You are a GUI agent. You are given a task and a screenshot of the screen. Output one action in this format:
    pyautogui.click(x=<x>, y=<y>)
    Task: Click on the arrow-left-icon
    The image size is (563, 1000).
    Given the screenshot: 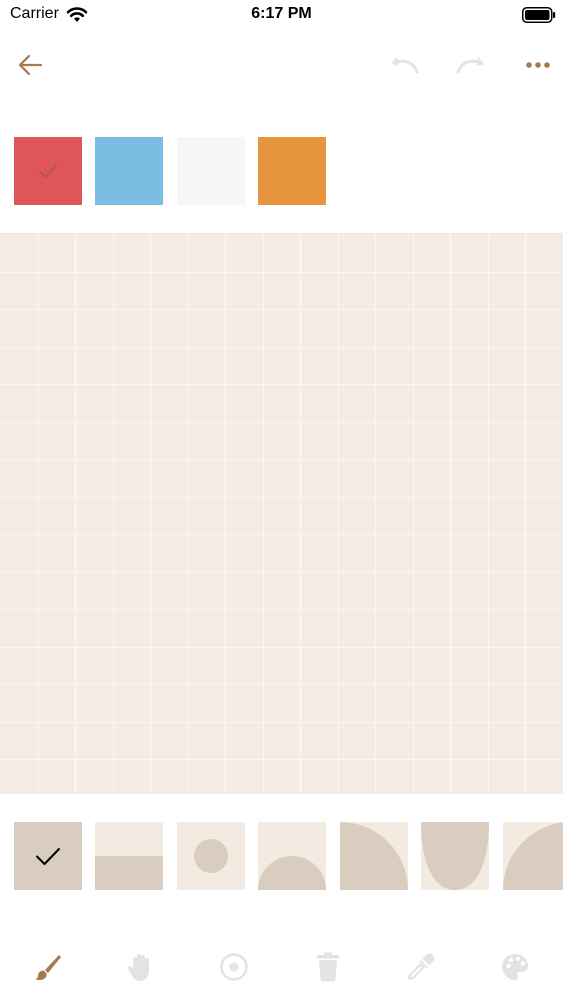 What is the action you would take?
    pyautogui.click(x=30, y=65)
    